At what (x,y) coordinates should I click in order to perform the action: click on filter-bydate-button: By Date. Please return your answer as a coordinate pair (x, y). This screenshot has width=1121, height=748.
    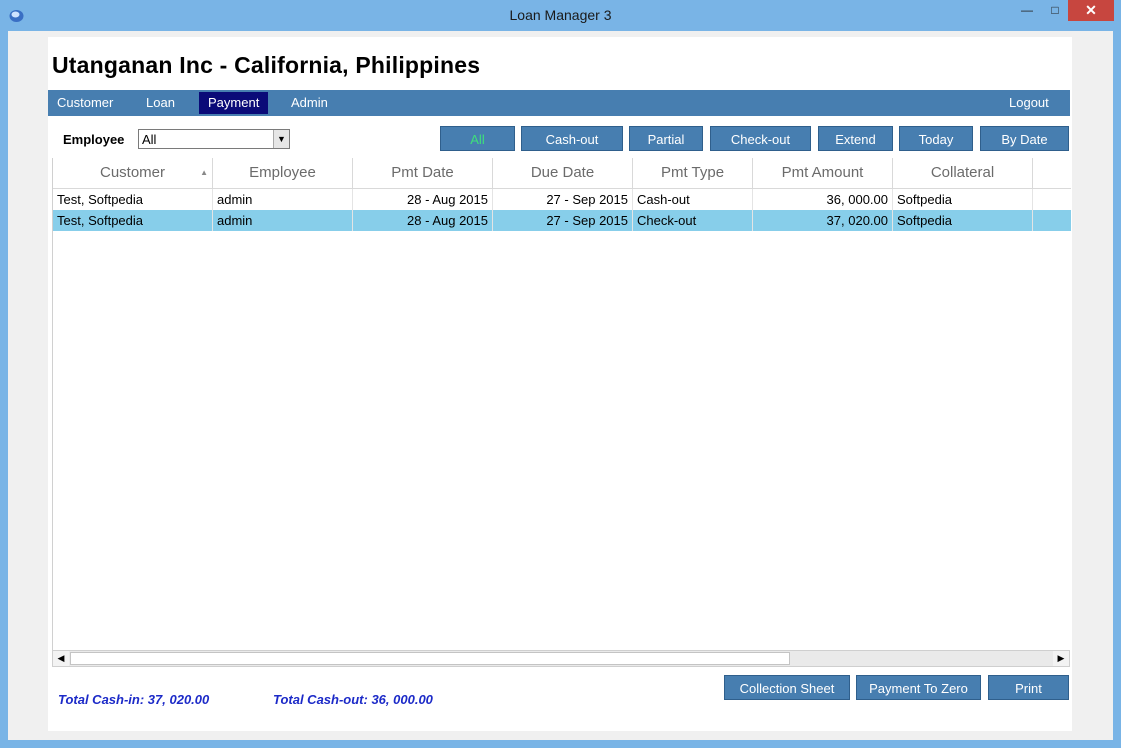
    Looking at the image, I should click on (1024, 138).